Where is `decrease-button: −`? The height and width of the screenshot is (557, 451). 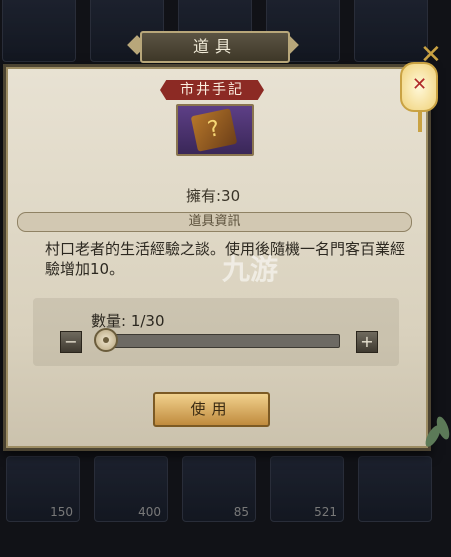 decrease-button: − is located at coordinates (71, 342).